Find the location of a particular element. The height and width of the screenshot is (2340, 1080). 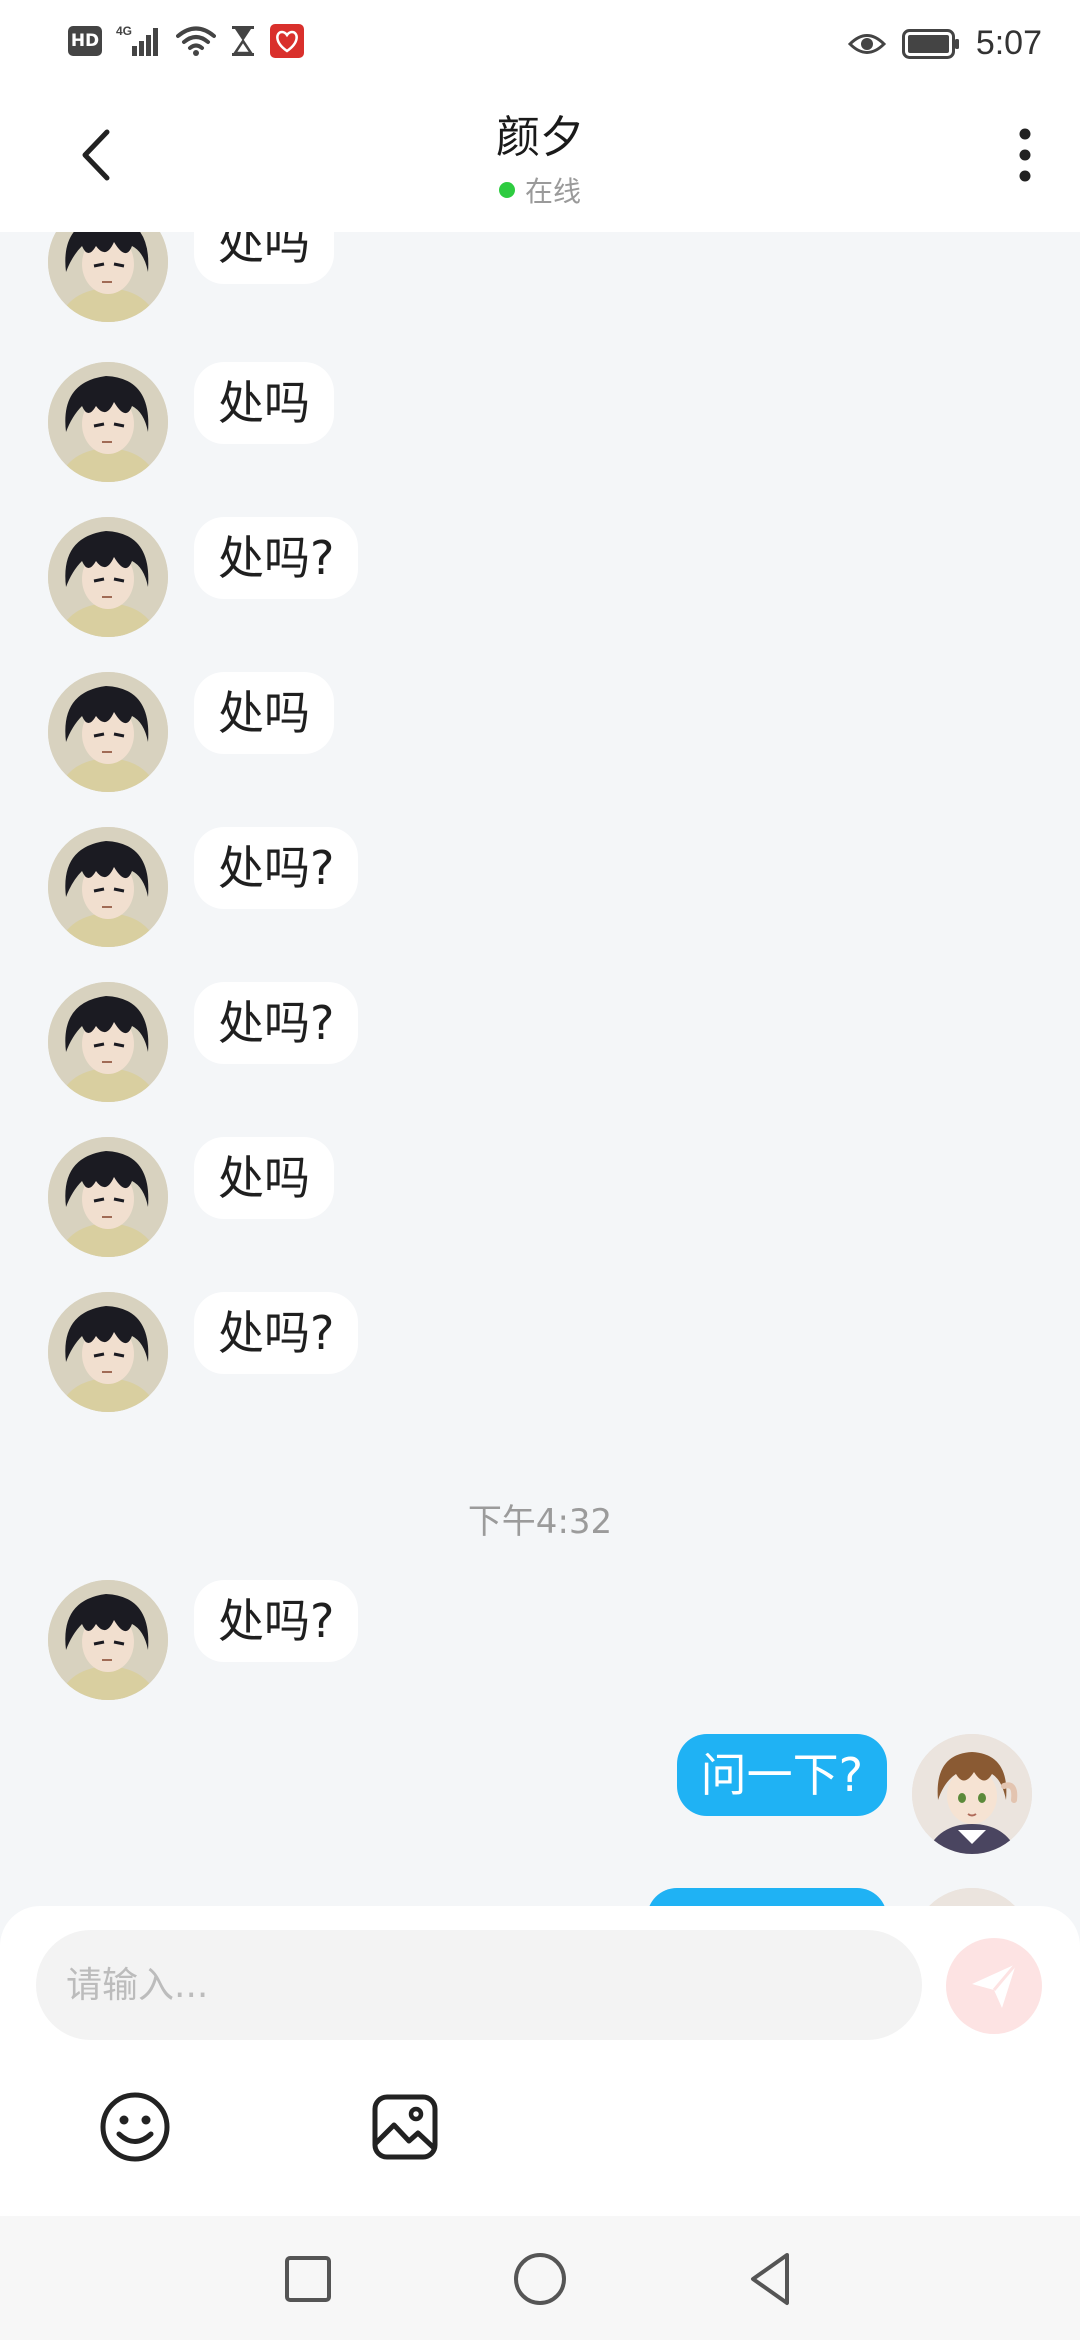

back-icon is located at coordinates (770, 2279).